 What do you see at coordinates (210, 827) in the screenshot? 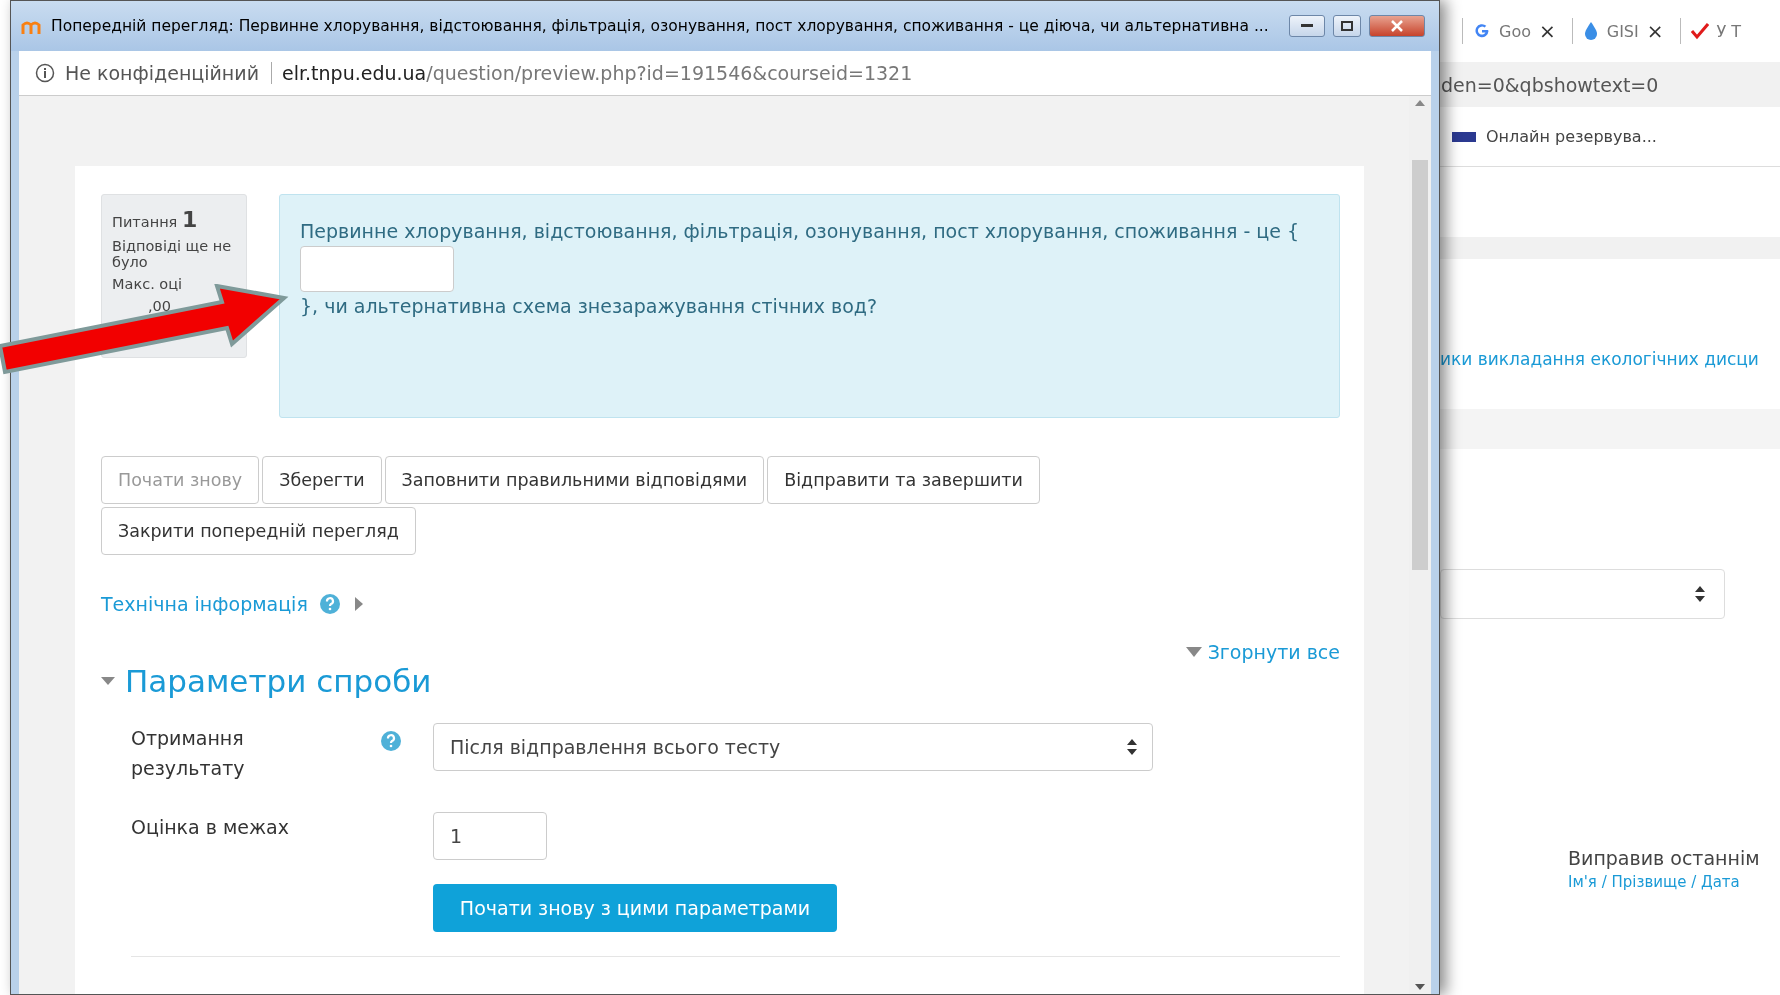
I see `field-label: Оцінка в межах` at bounding box center [210, 827].